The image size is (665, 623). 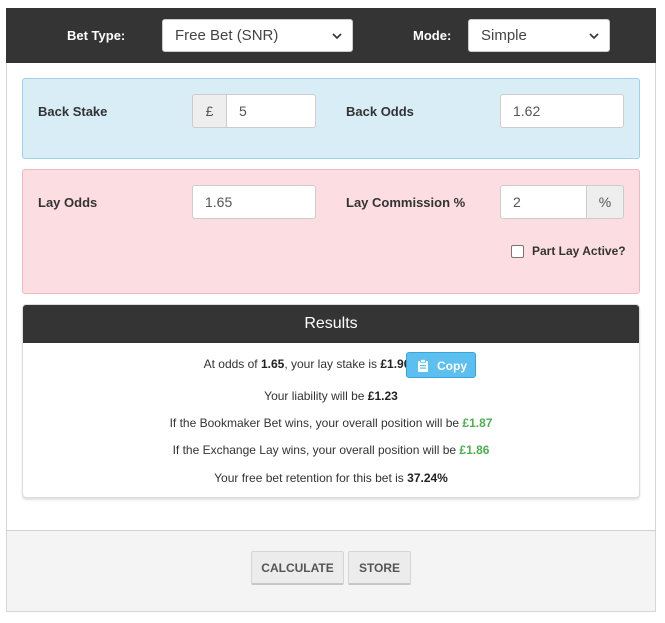 I want to click on mode-value: Simple, so click(x=504, y=35).